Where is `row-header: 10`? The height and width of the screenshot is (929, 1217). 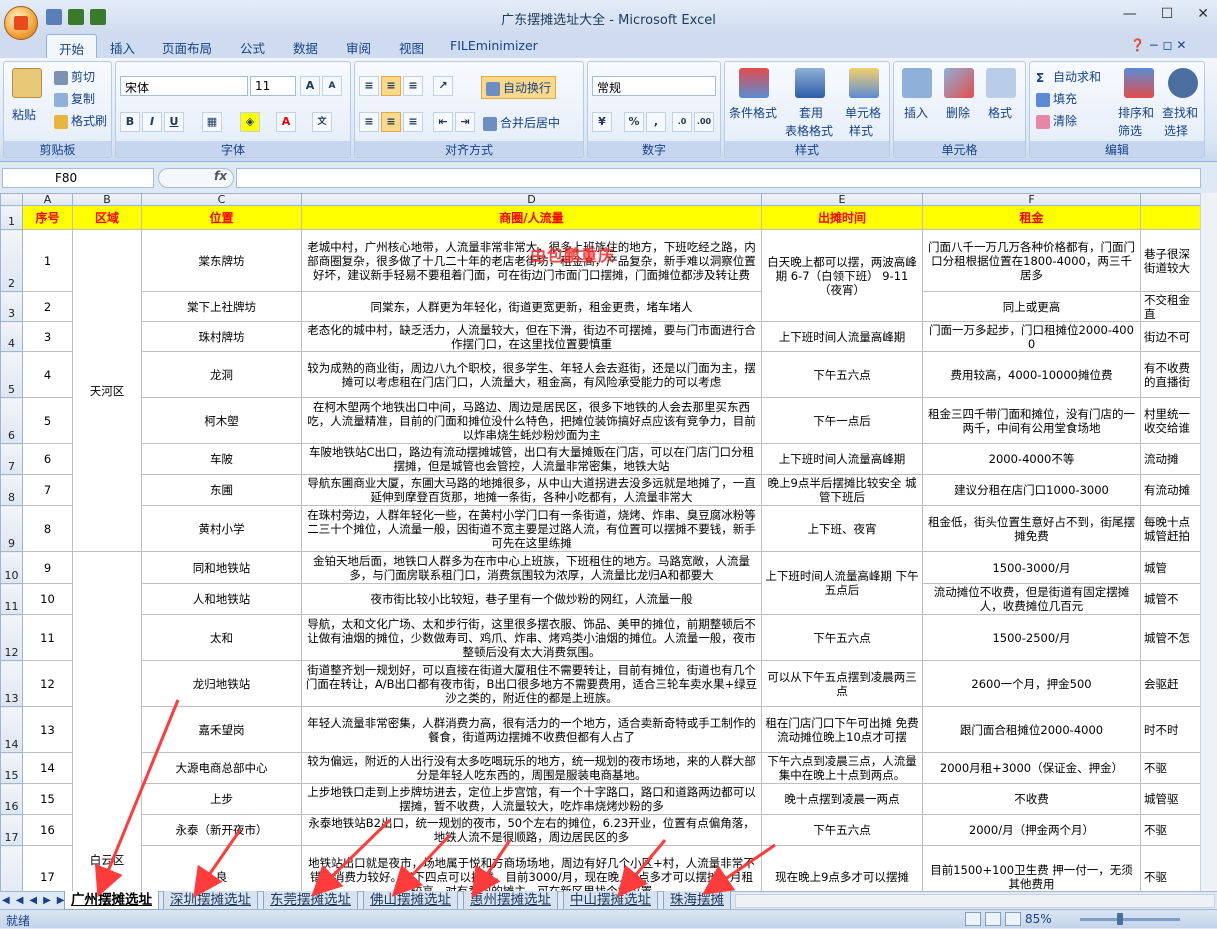
row-header: 10 is located at coordinates (11, 567).